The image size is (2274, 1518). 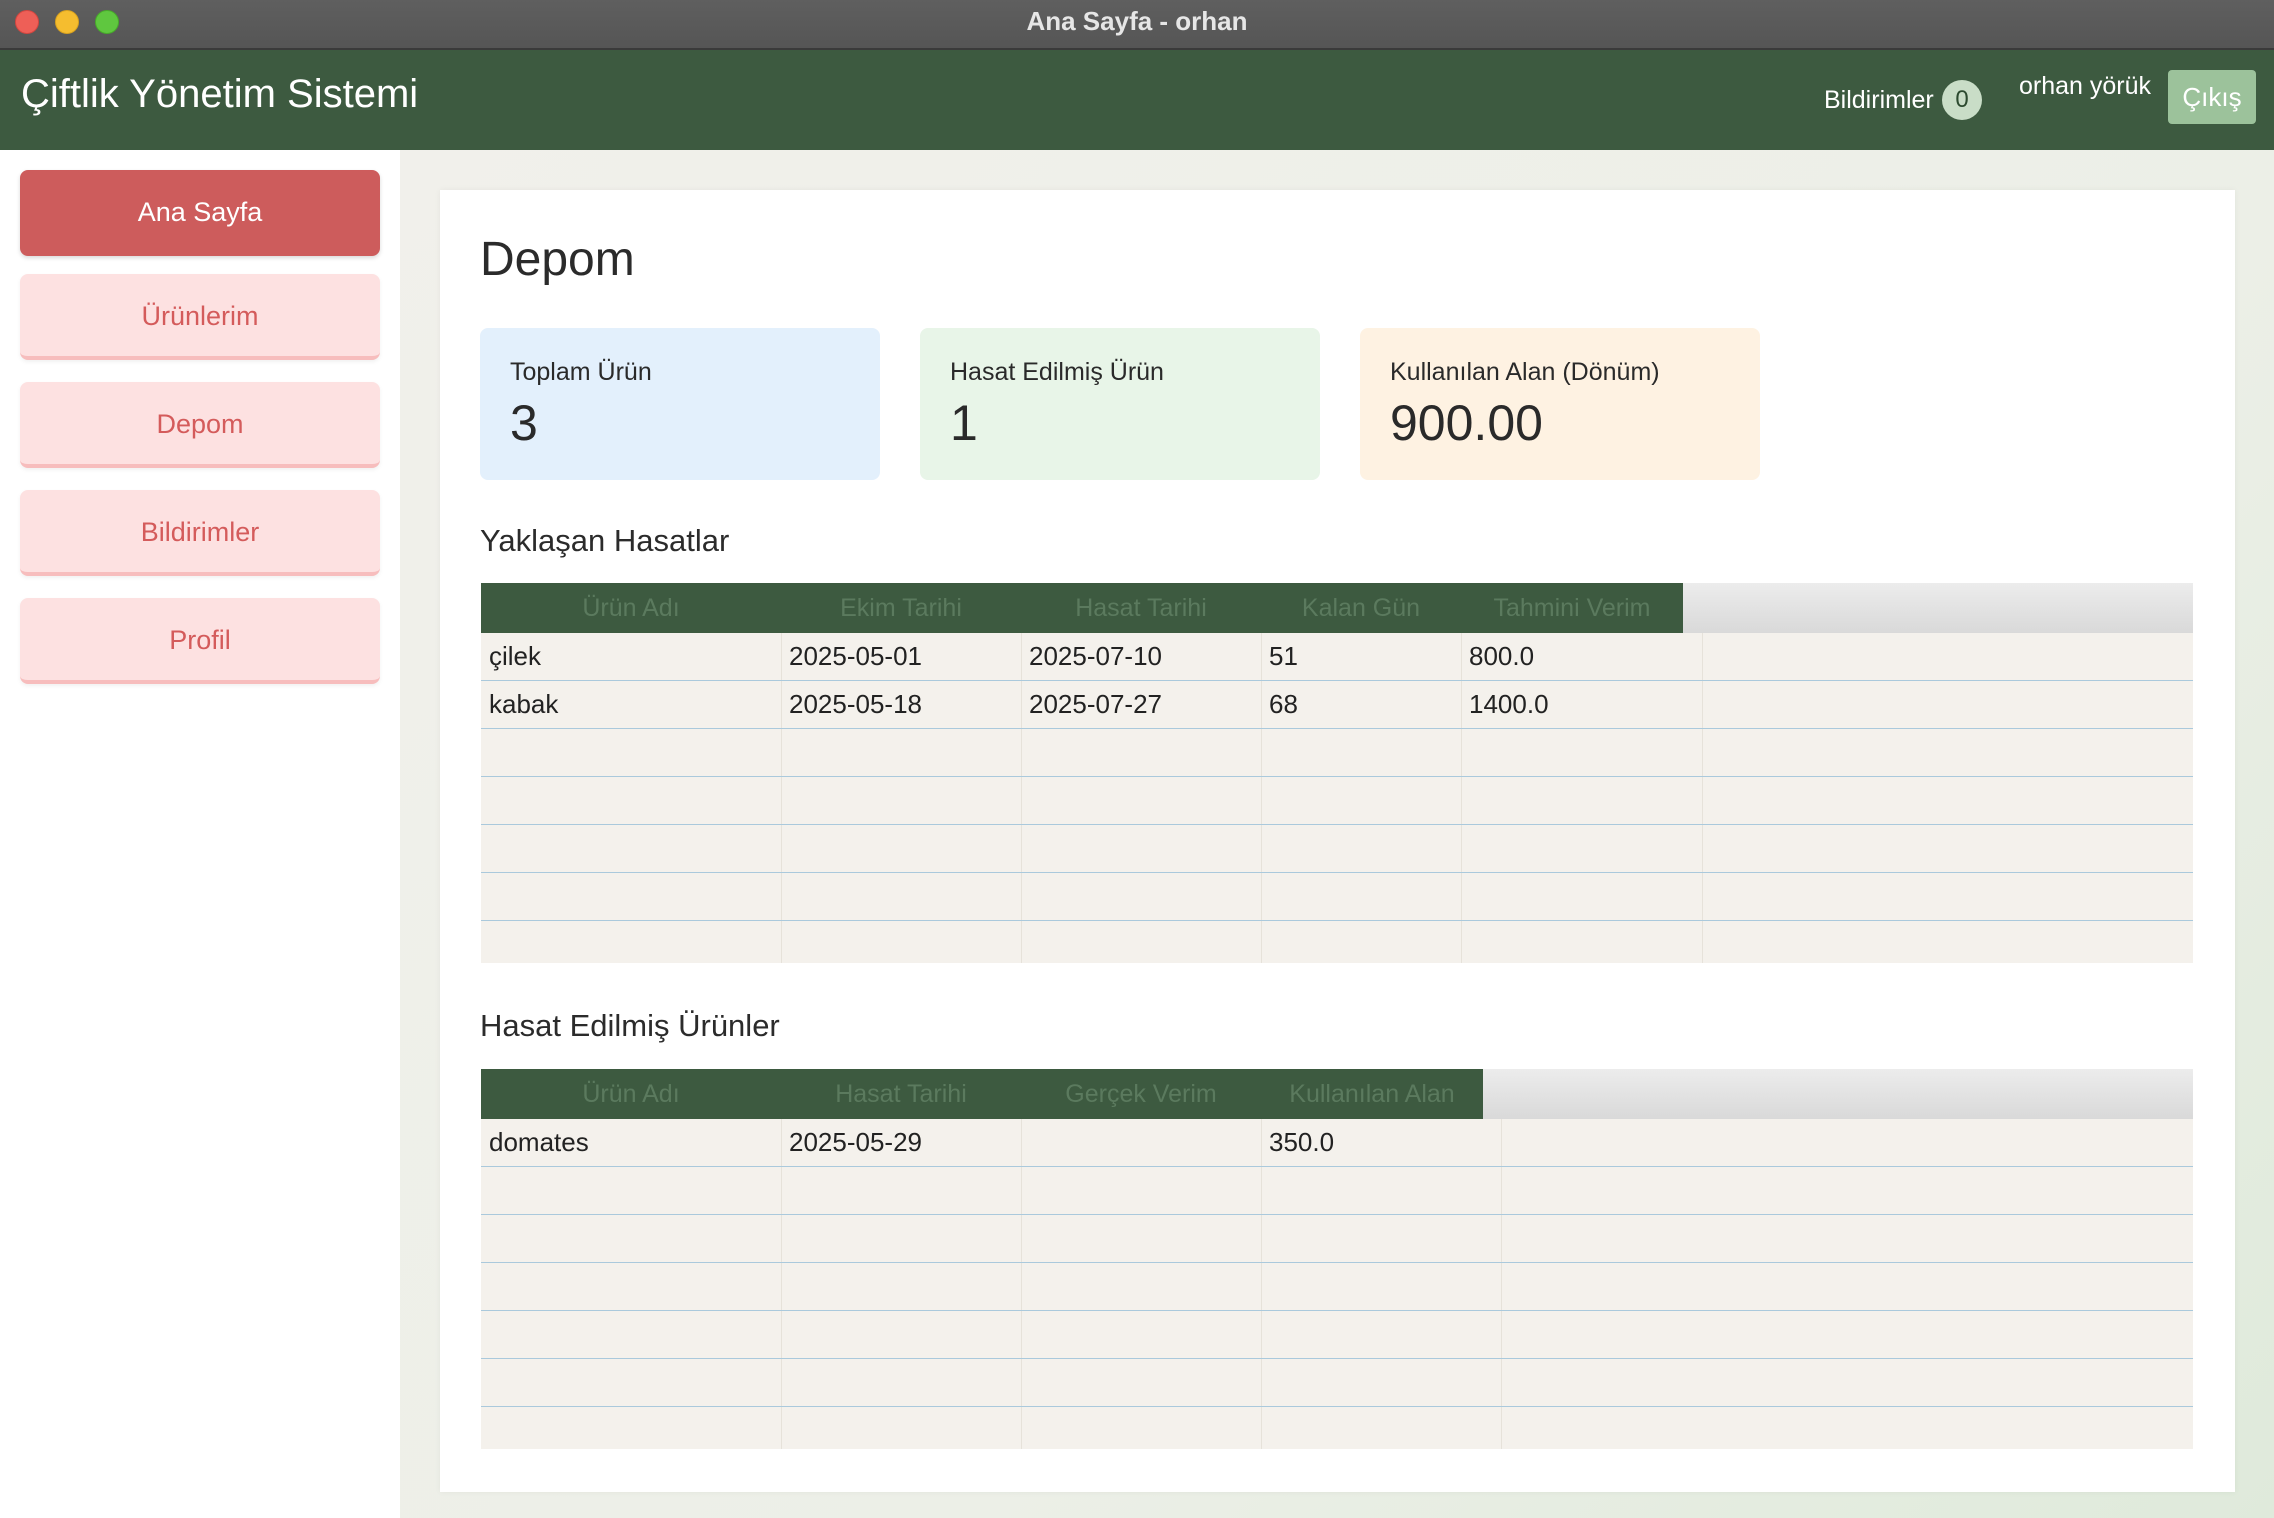 I want to click on upcoming-harvests-title: Yaklaşan Hasatlar, so click(x=605, y=540).